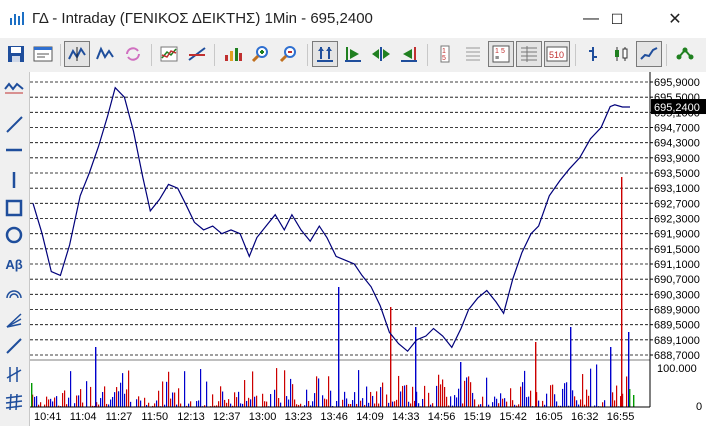  Describe the element at coordinates (14, 124) in the screenshot. I see `diagonal-line-icon` at that location.